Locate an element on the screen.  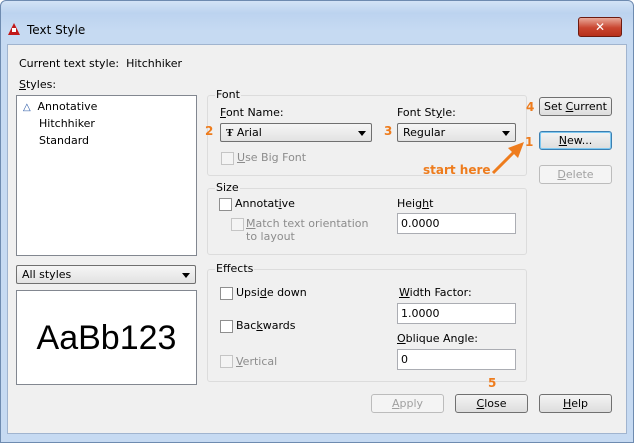
use-big-font-label: Use Big Font is located at coordinates (272, 157).